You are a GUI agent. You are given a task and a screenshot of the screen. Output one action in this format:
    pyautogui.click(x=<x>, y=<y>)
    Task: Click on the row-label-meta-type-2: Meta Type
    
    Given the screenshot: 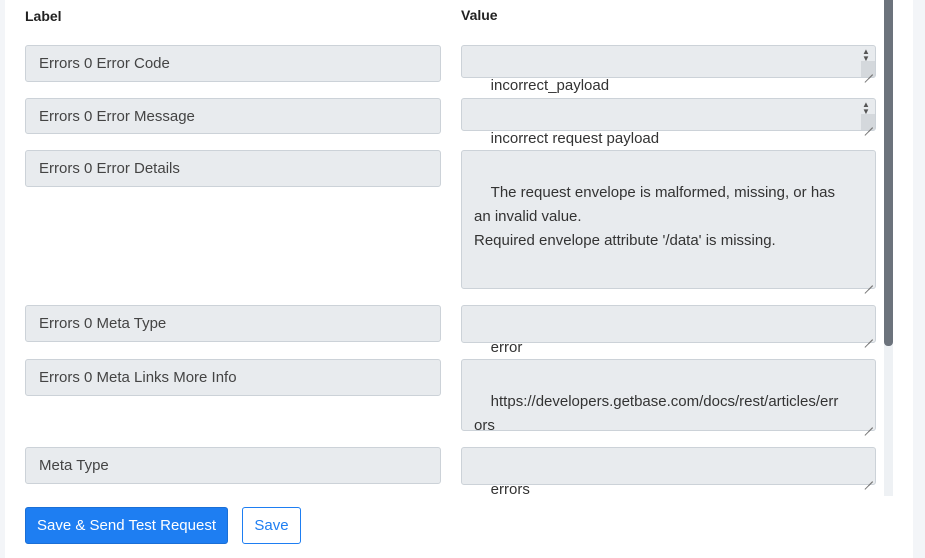 What is the action you would take?
    pyautogui.click(x=233, y=465)
    